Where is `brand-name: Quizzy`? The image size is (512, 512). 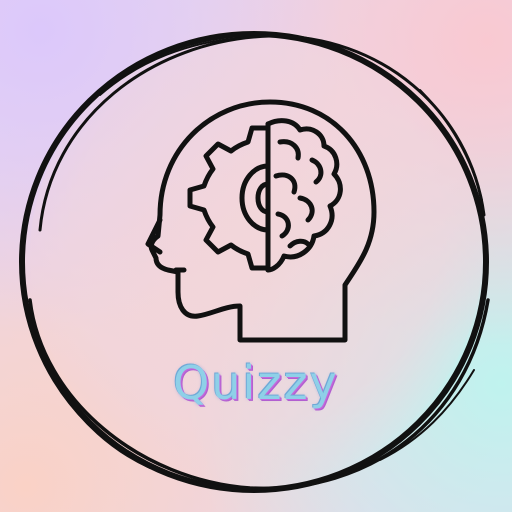 brand-name: Quizzy is located at coordinates (256, 383).